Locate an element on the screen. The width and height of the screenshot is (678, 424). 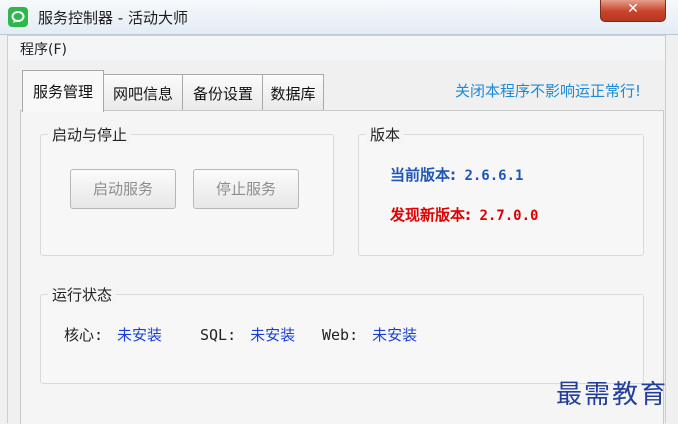
window-title: 服务控制器 - 活动大师 is located at coordinates (113, 18).